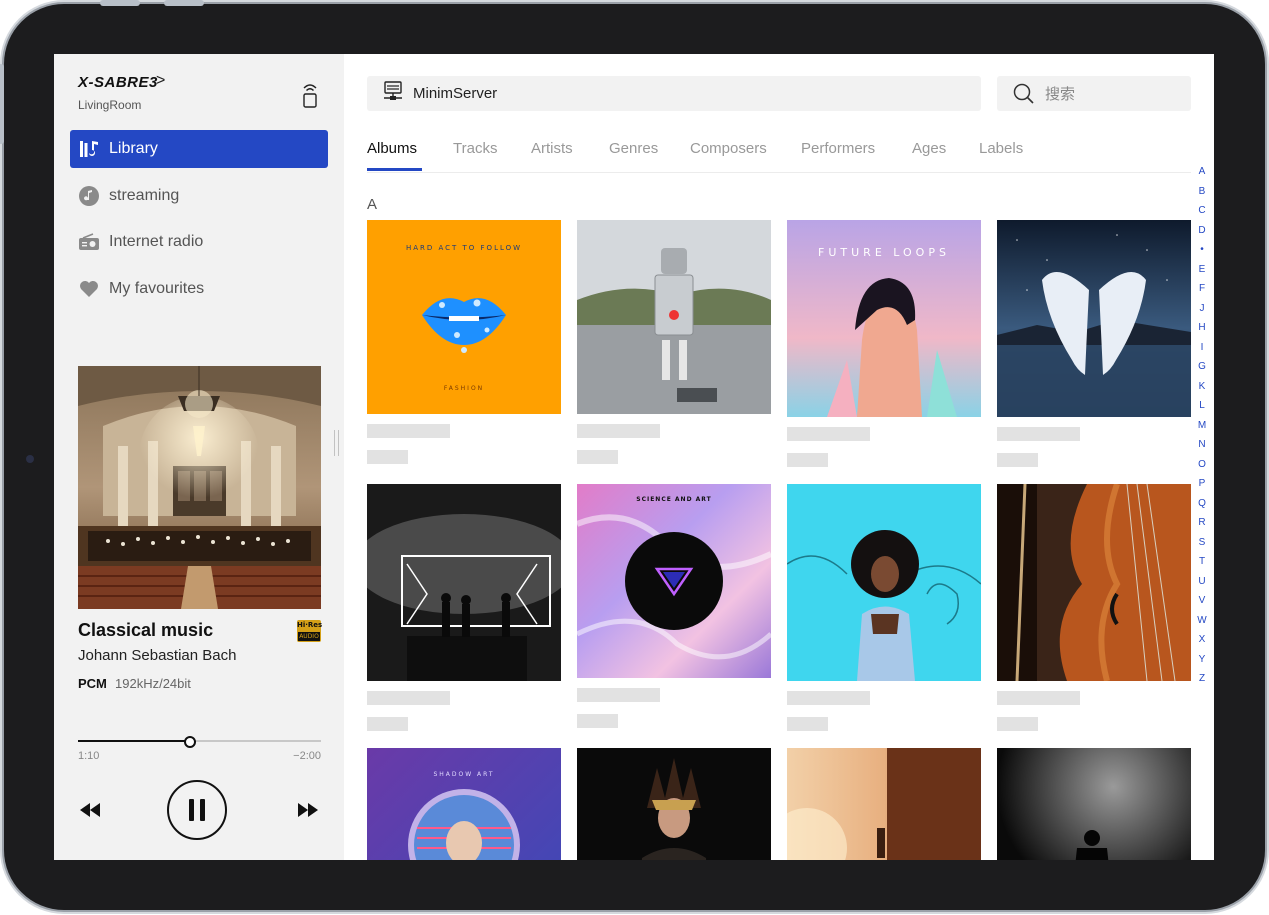 This screenshot has width=1269, height=915. What do you see at coordinates (153, 683) in the screenshot?
I see `sample-rate: 192kHz/24bit` at bounding box center [153, 683].